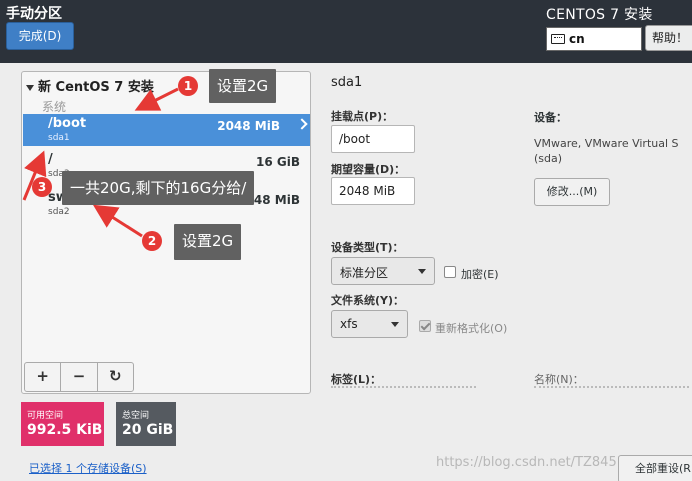 This screenshot has height=481, width=692. I want to click on filesystem-label: 文件系统(Y)：, so click(368, 300).